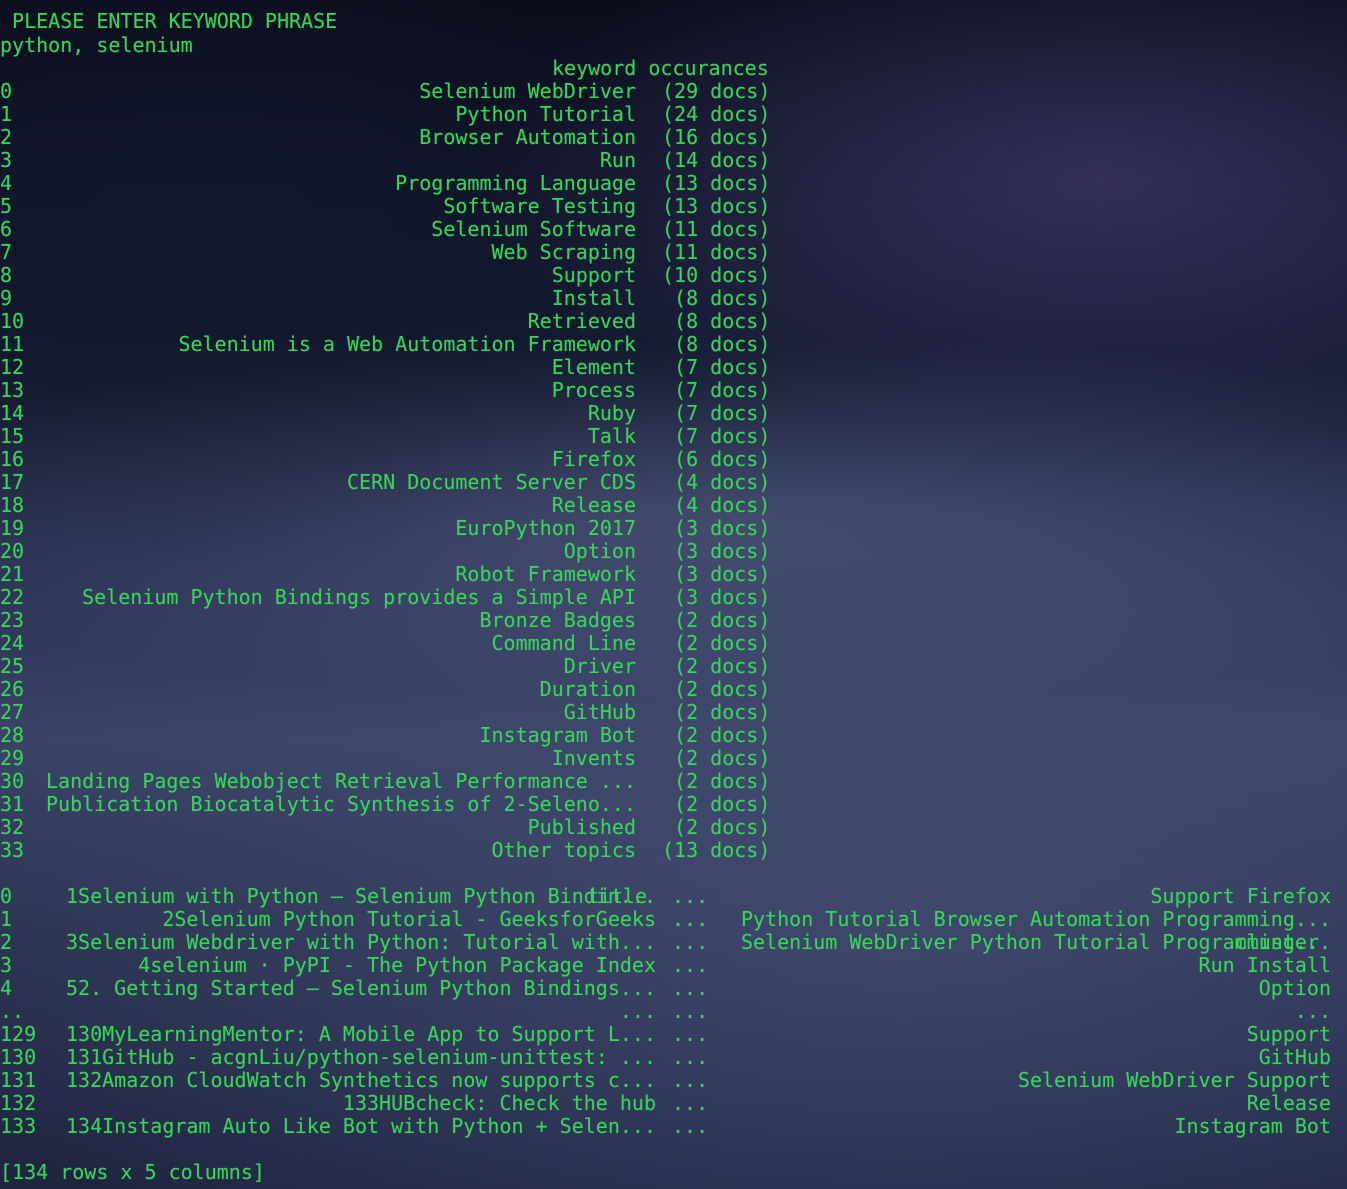 The image size is (1347, 1189). I want to click on results-row-index: 1, so click(6, 919).